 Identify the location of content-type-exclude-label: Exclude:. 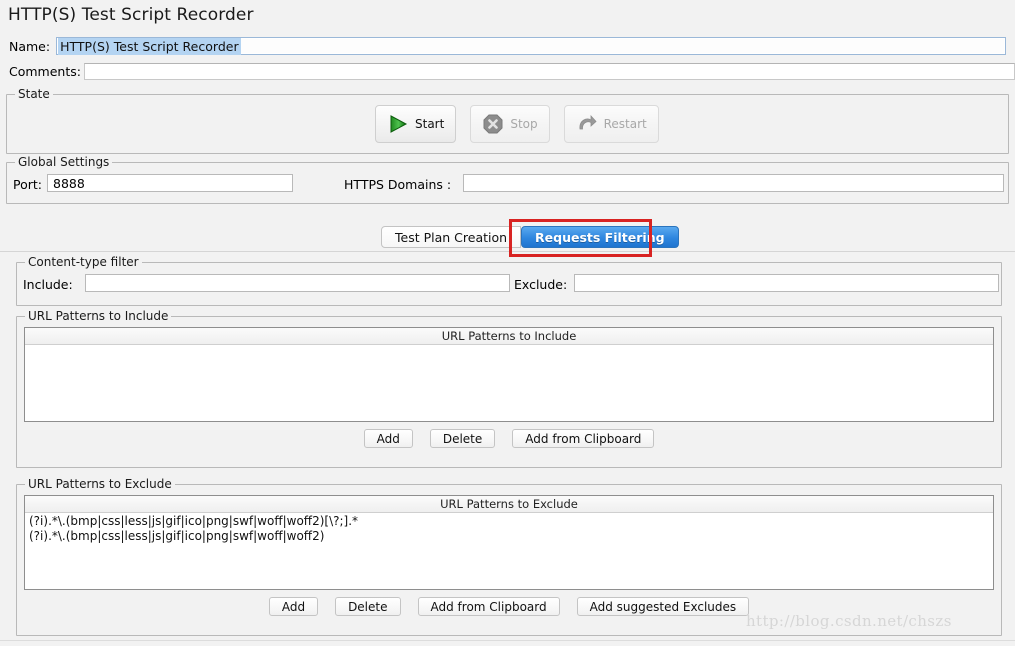
(541, 284).